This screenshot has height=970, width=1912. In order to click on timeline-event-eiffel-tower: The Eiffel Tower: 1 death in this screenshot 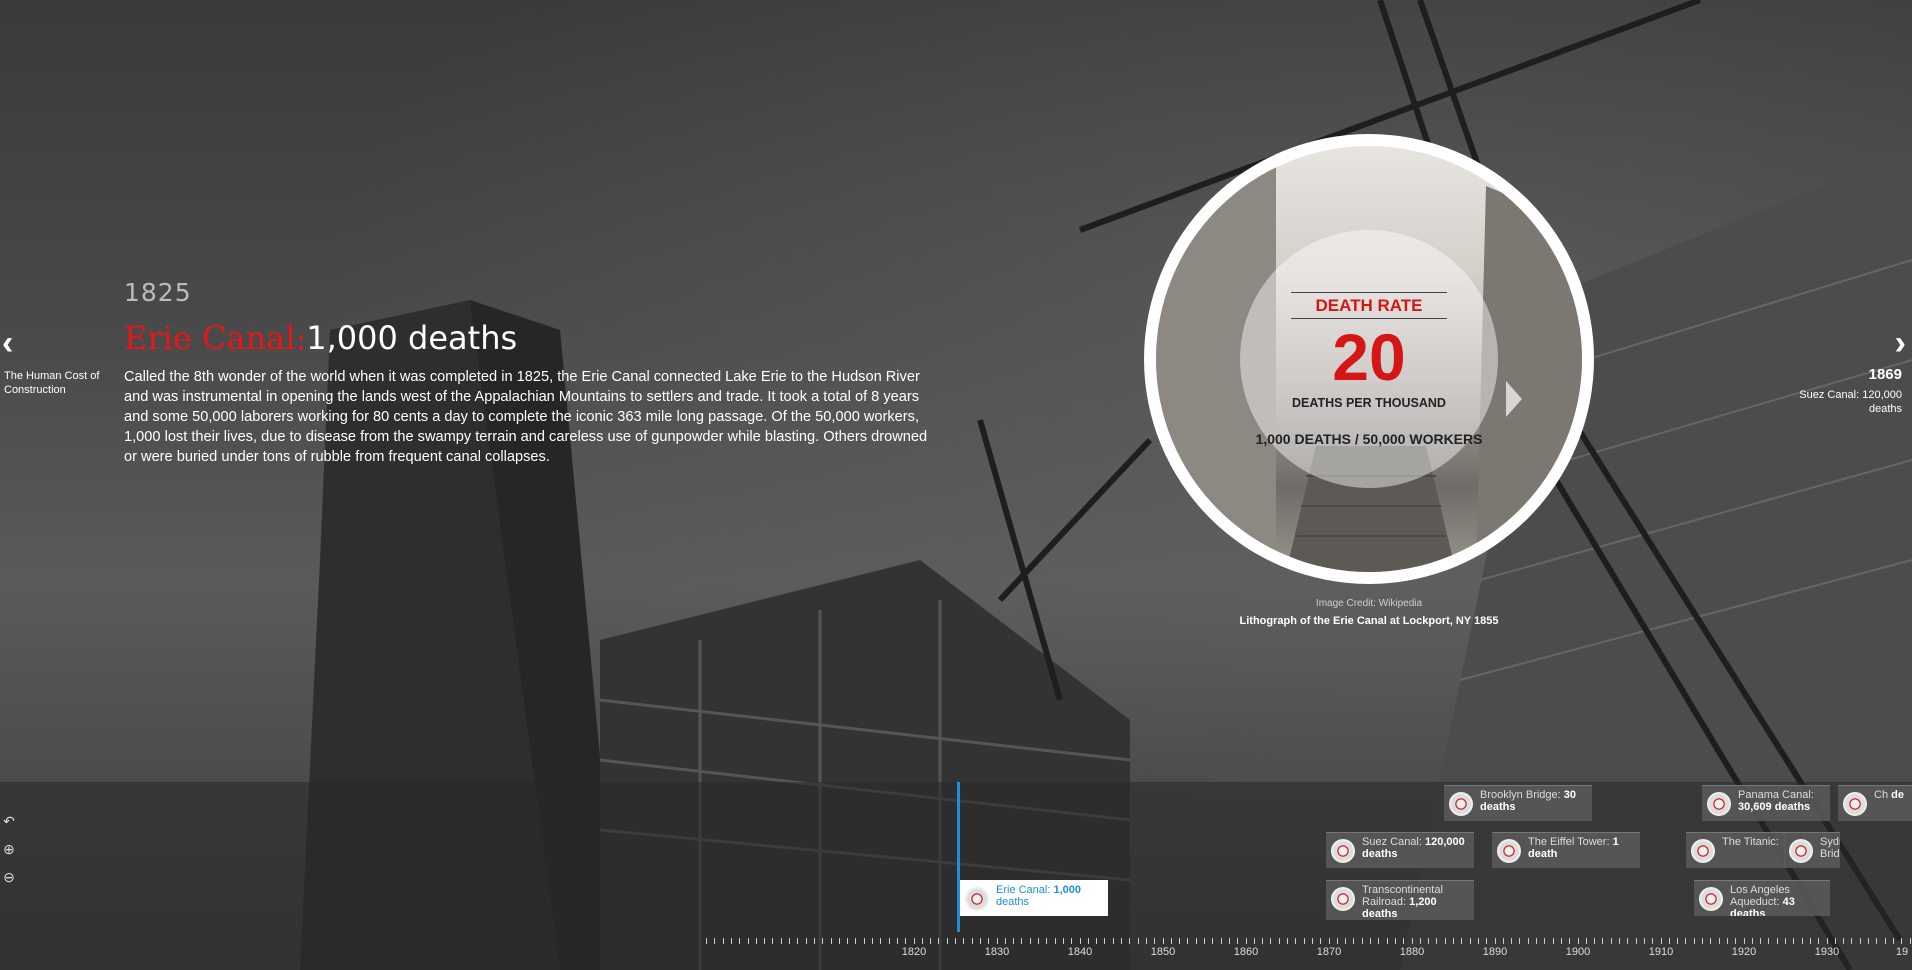, I will do `click(1566, 850)`.